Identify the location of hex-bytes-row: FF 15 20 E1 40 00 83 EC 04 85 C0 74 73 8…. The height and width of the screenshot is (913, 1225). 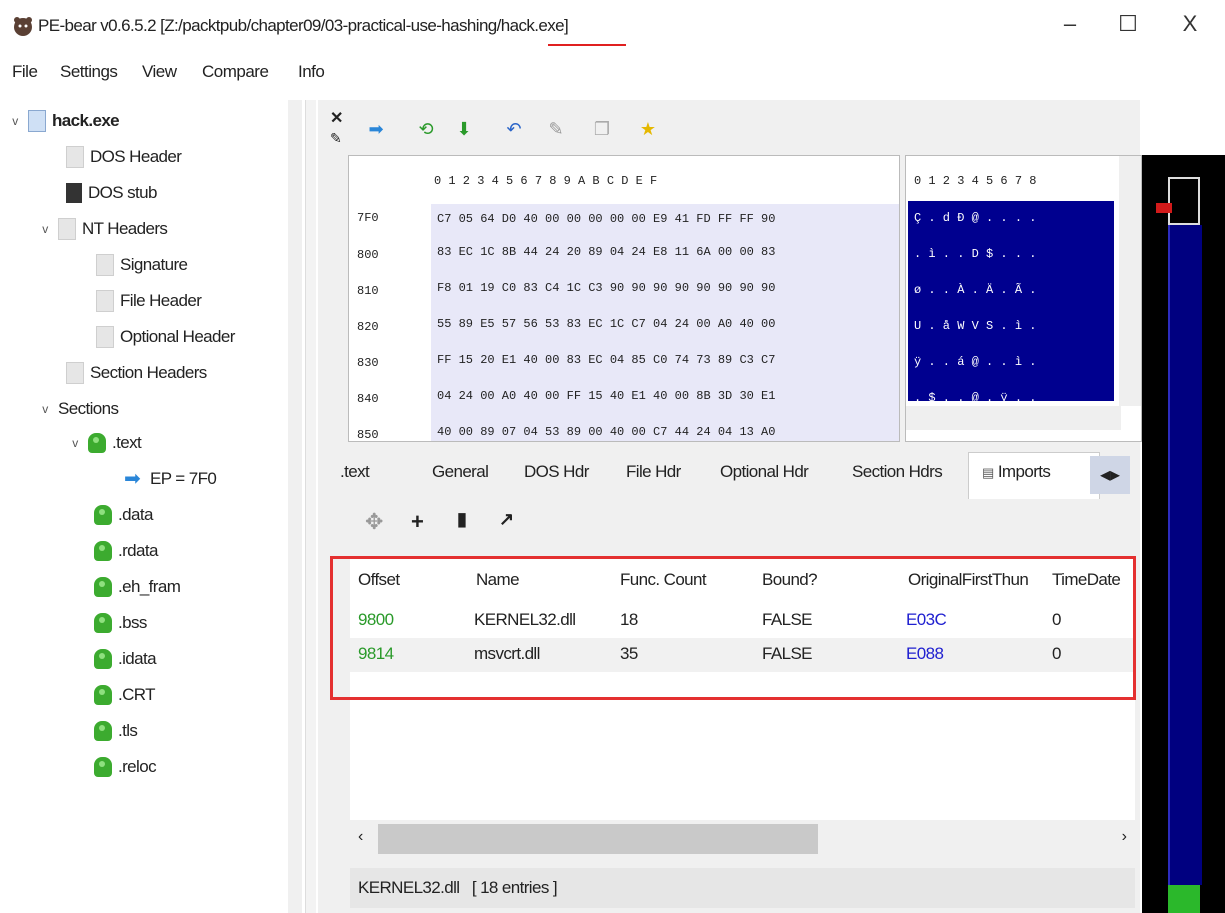
(665, 360).